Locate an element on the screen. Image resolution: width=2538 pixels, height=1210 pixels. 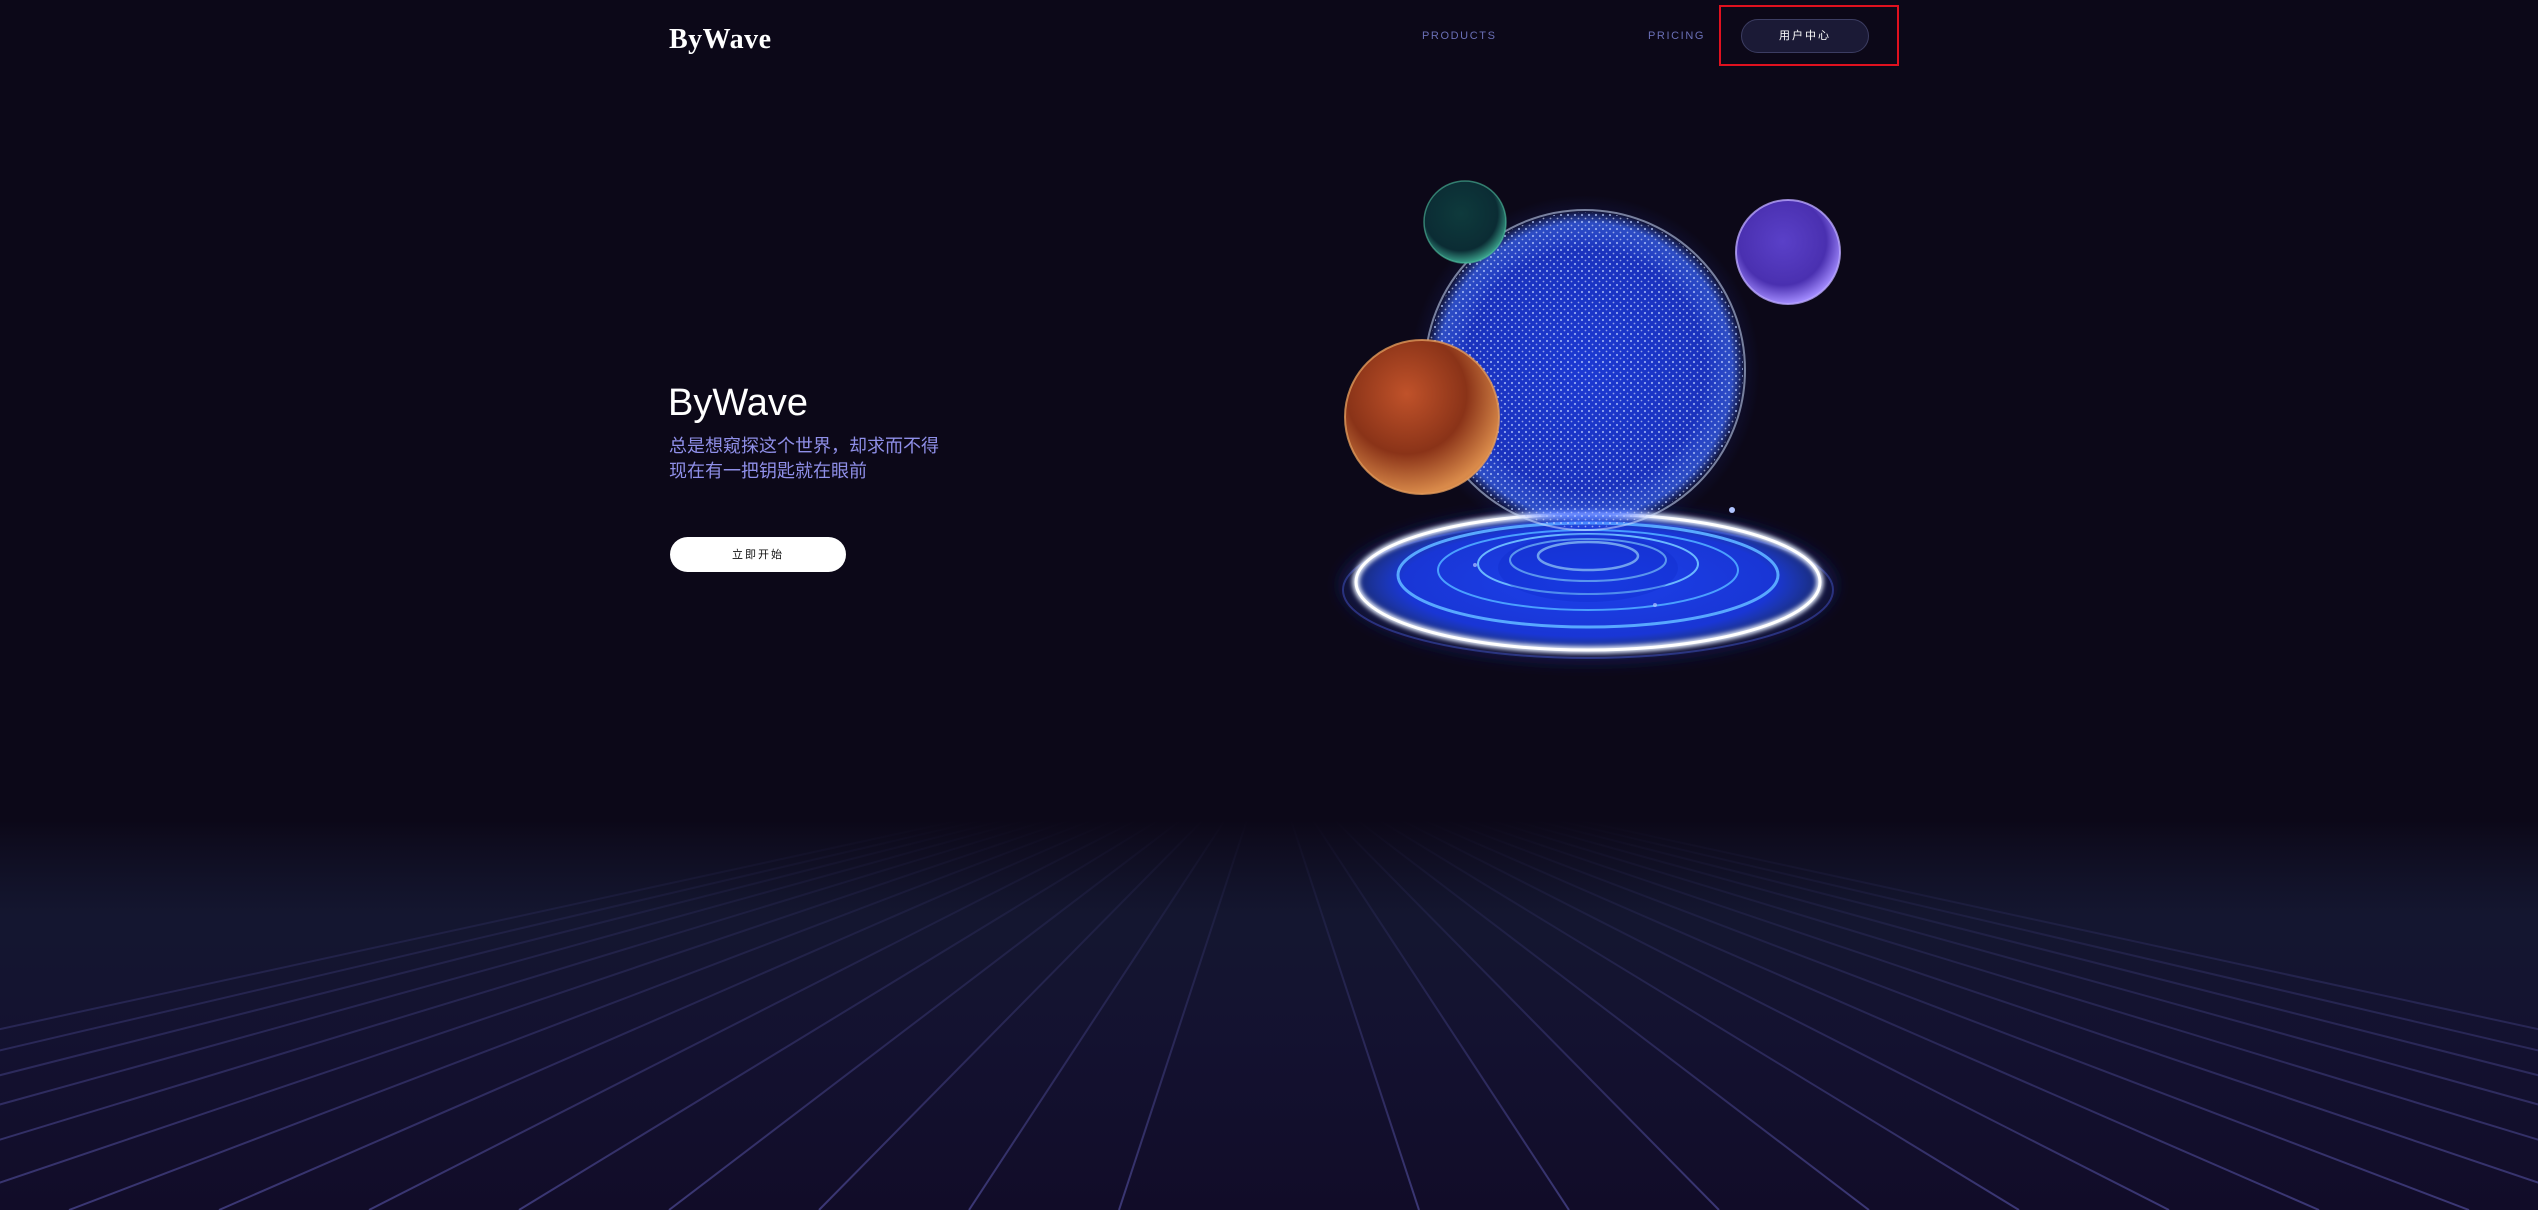
brand-logo: ByWave is located at coordinates (720, 40).